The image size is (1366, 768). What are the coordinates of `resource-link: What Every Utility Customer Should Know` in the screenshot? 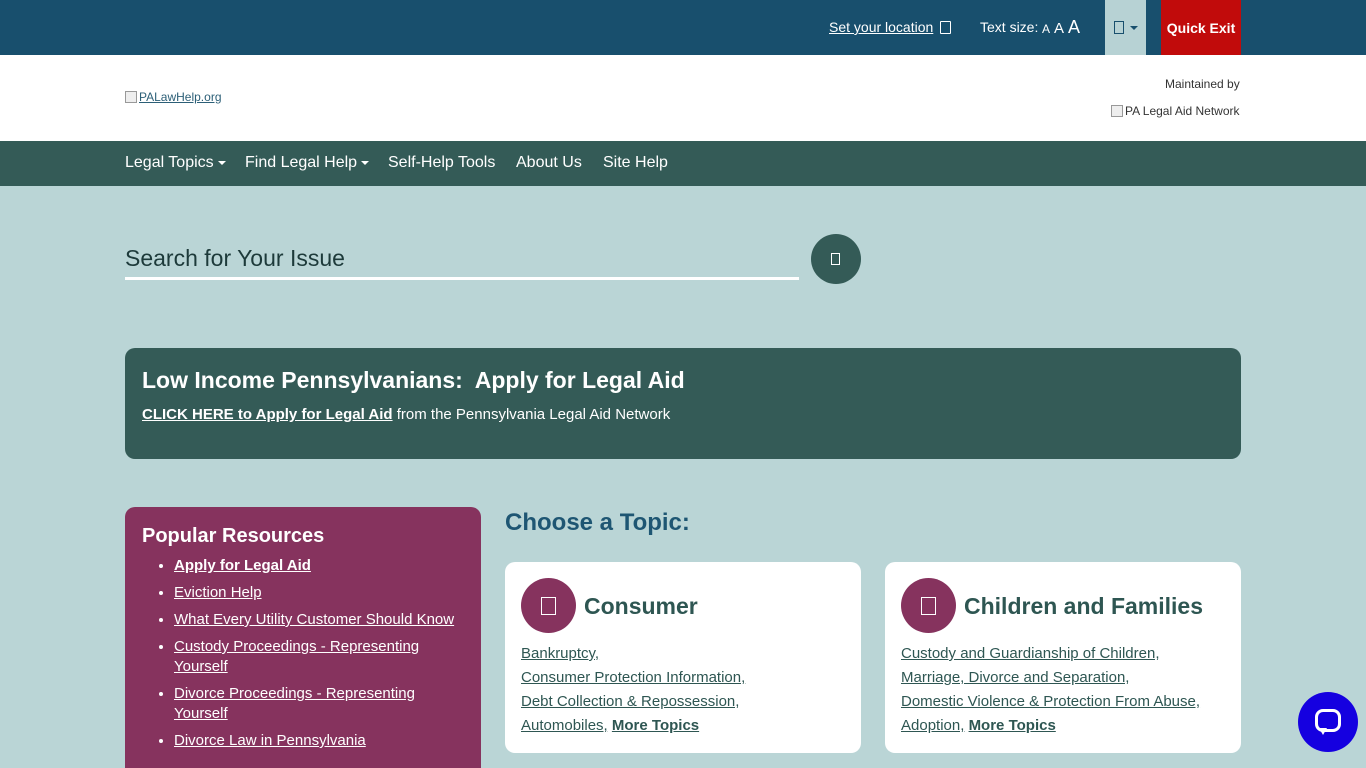 It's located at (314, 619).